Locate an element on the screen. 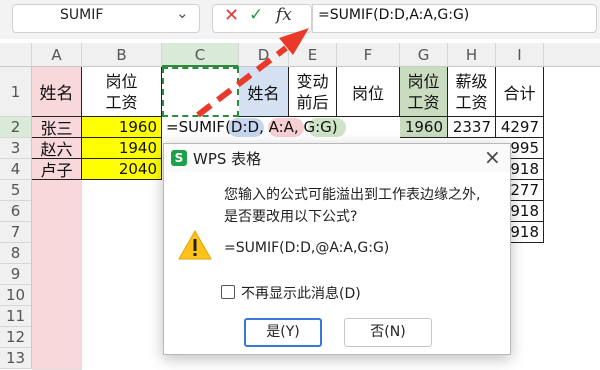 This screenshot has width=600, height=370. warning-icon is located at coordinates (195, 244).